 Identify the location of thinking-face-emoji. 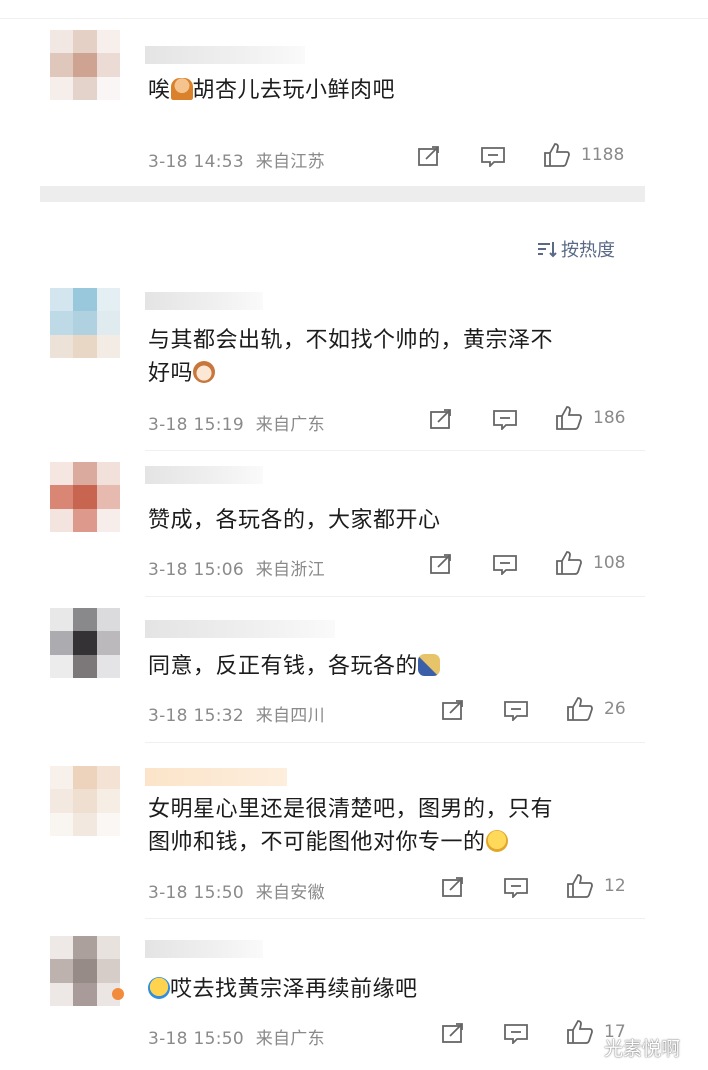
(496, 841).